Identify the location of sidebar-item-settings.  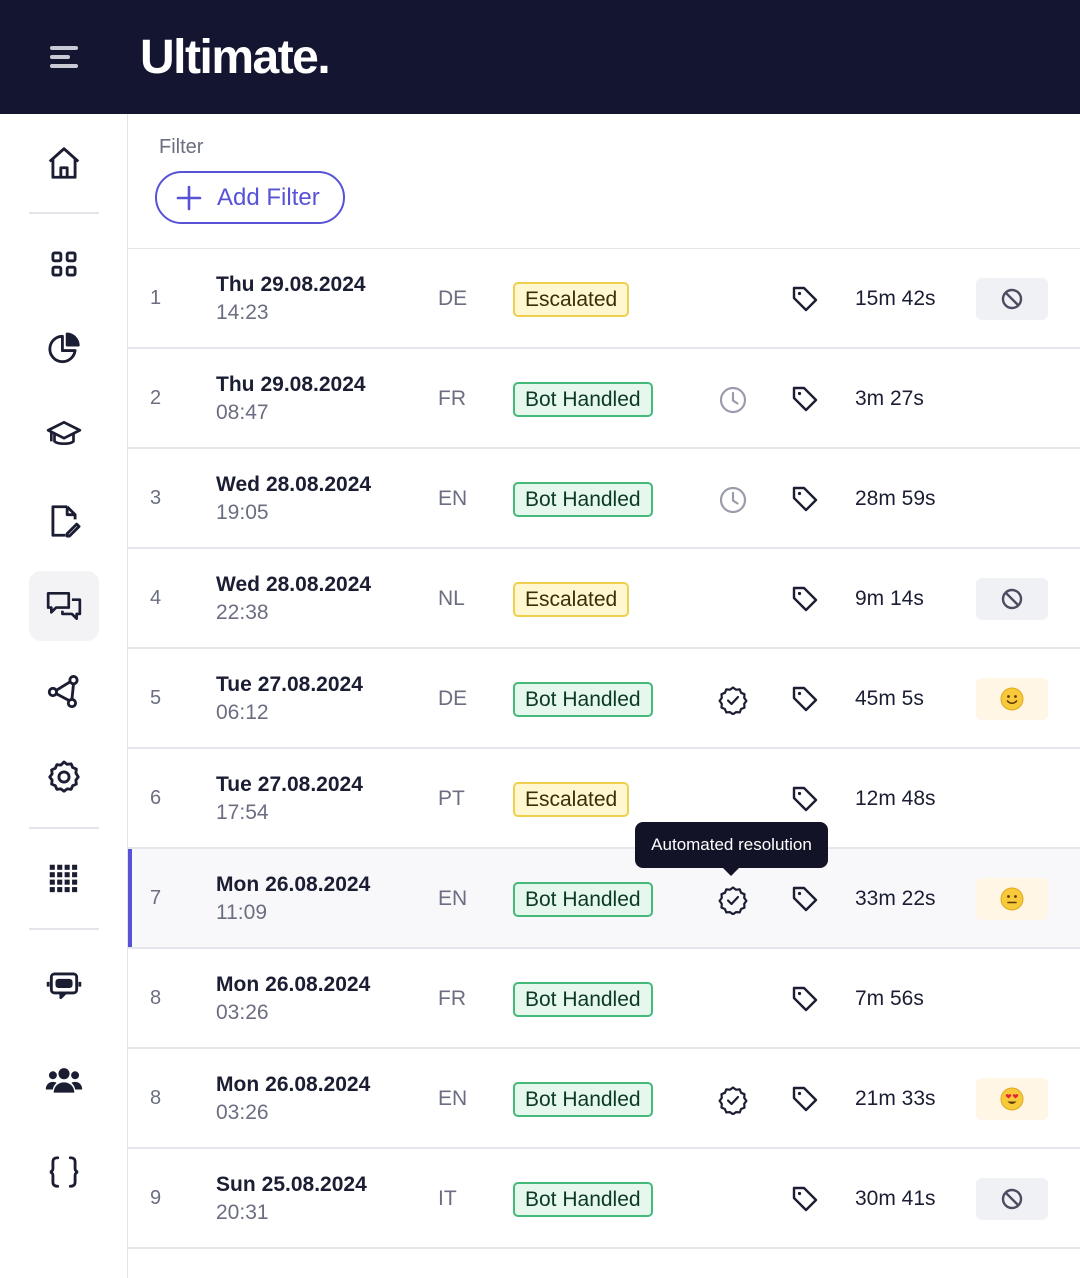
(64, 777).